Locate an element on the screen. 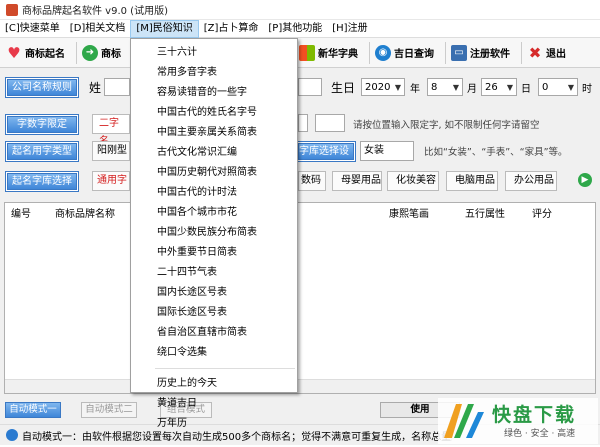  toolbar-label: 注册软件 is located at coordinates (490, 54).